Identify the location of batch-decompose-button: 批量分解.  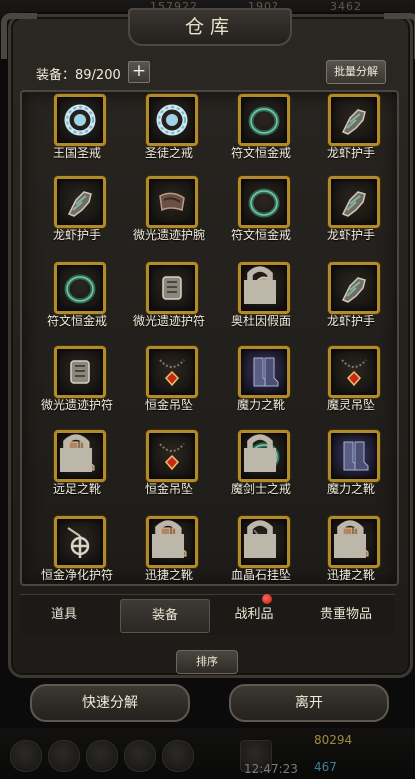
(356, 72).